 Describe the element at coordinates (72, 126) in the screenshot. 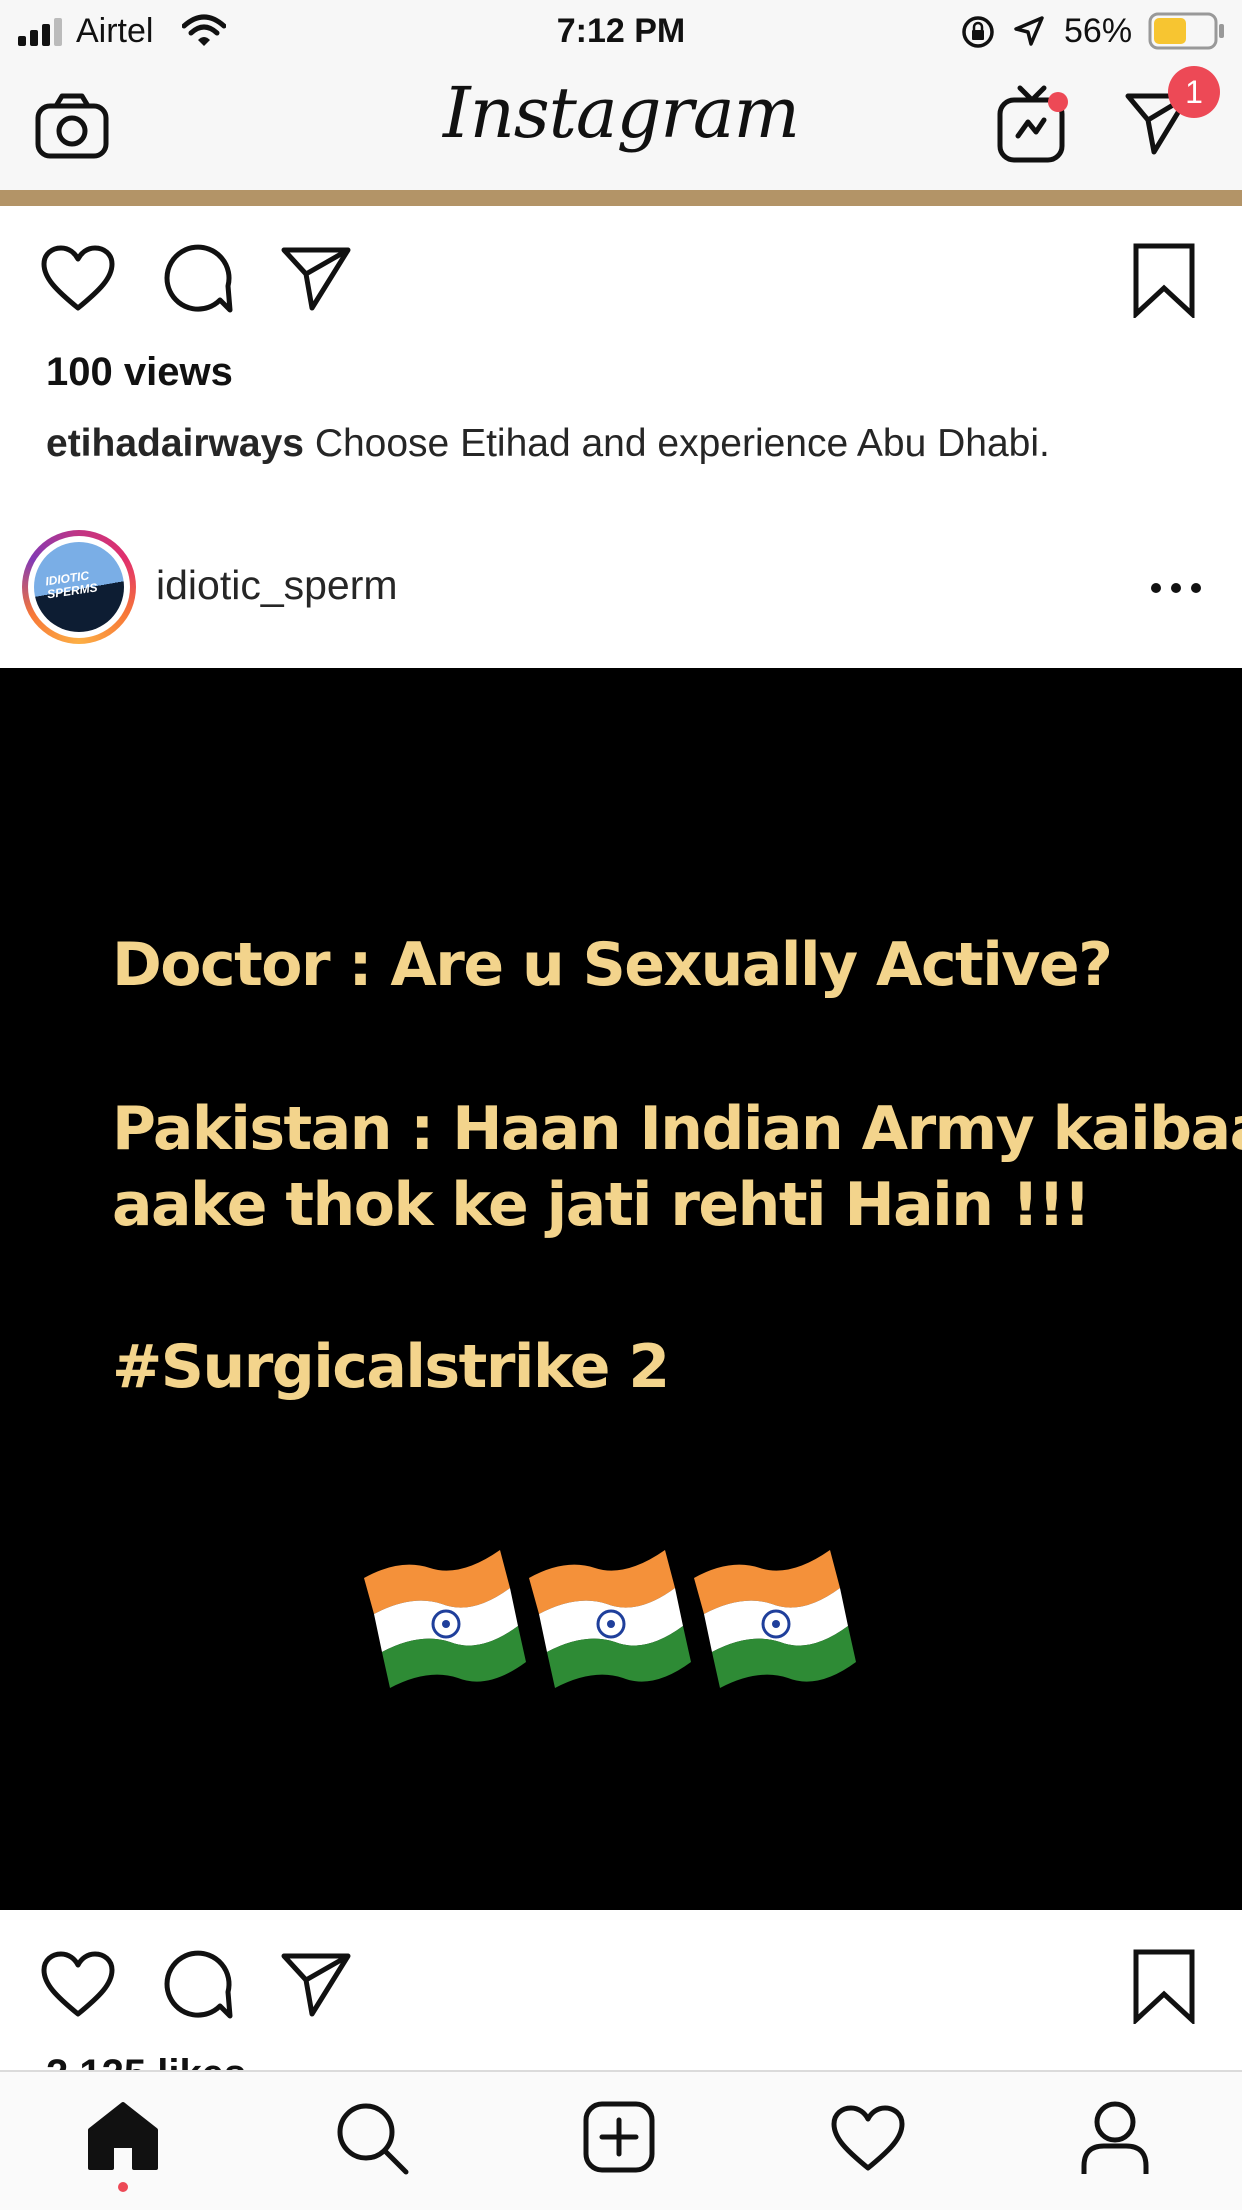

I see `camera-icon` at that location.